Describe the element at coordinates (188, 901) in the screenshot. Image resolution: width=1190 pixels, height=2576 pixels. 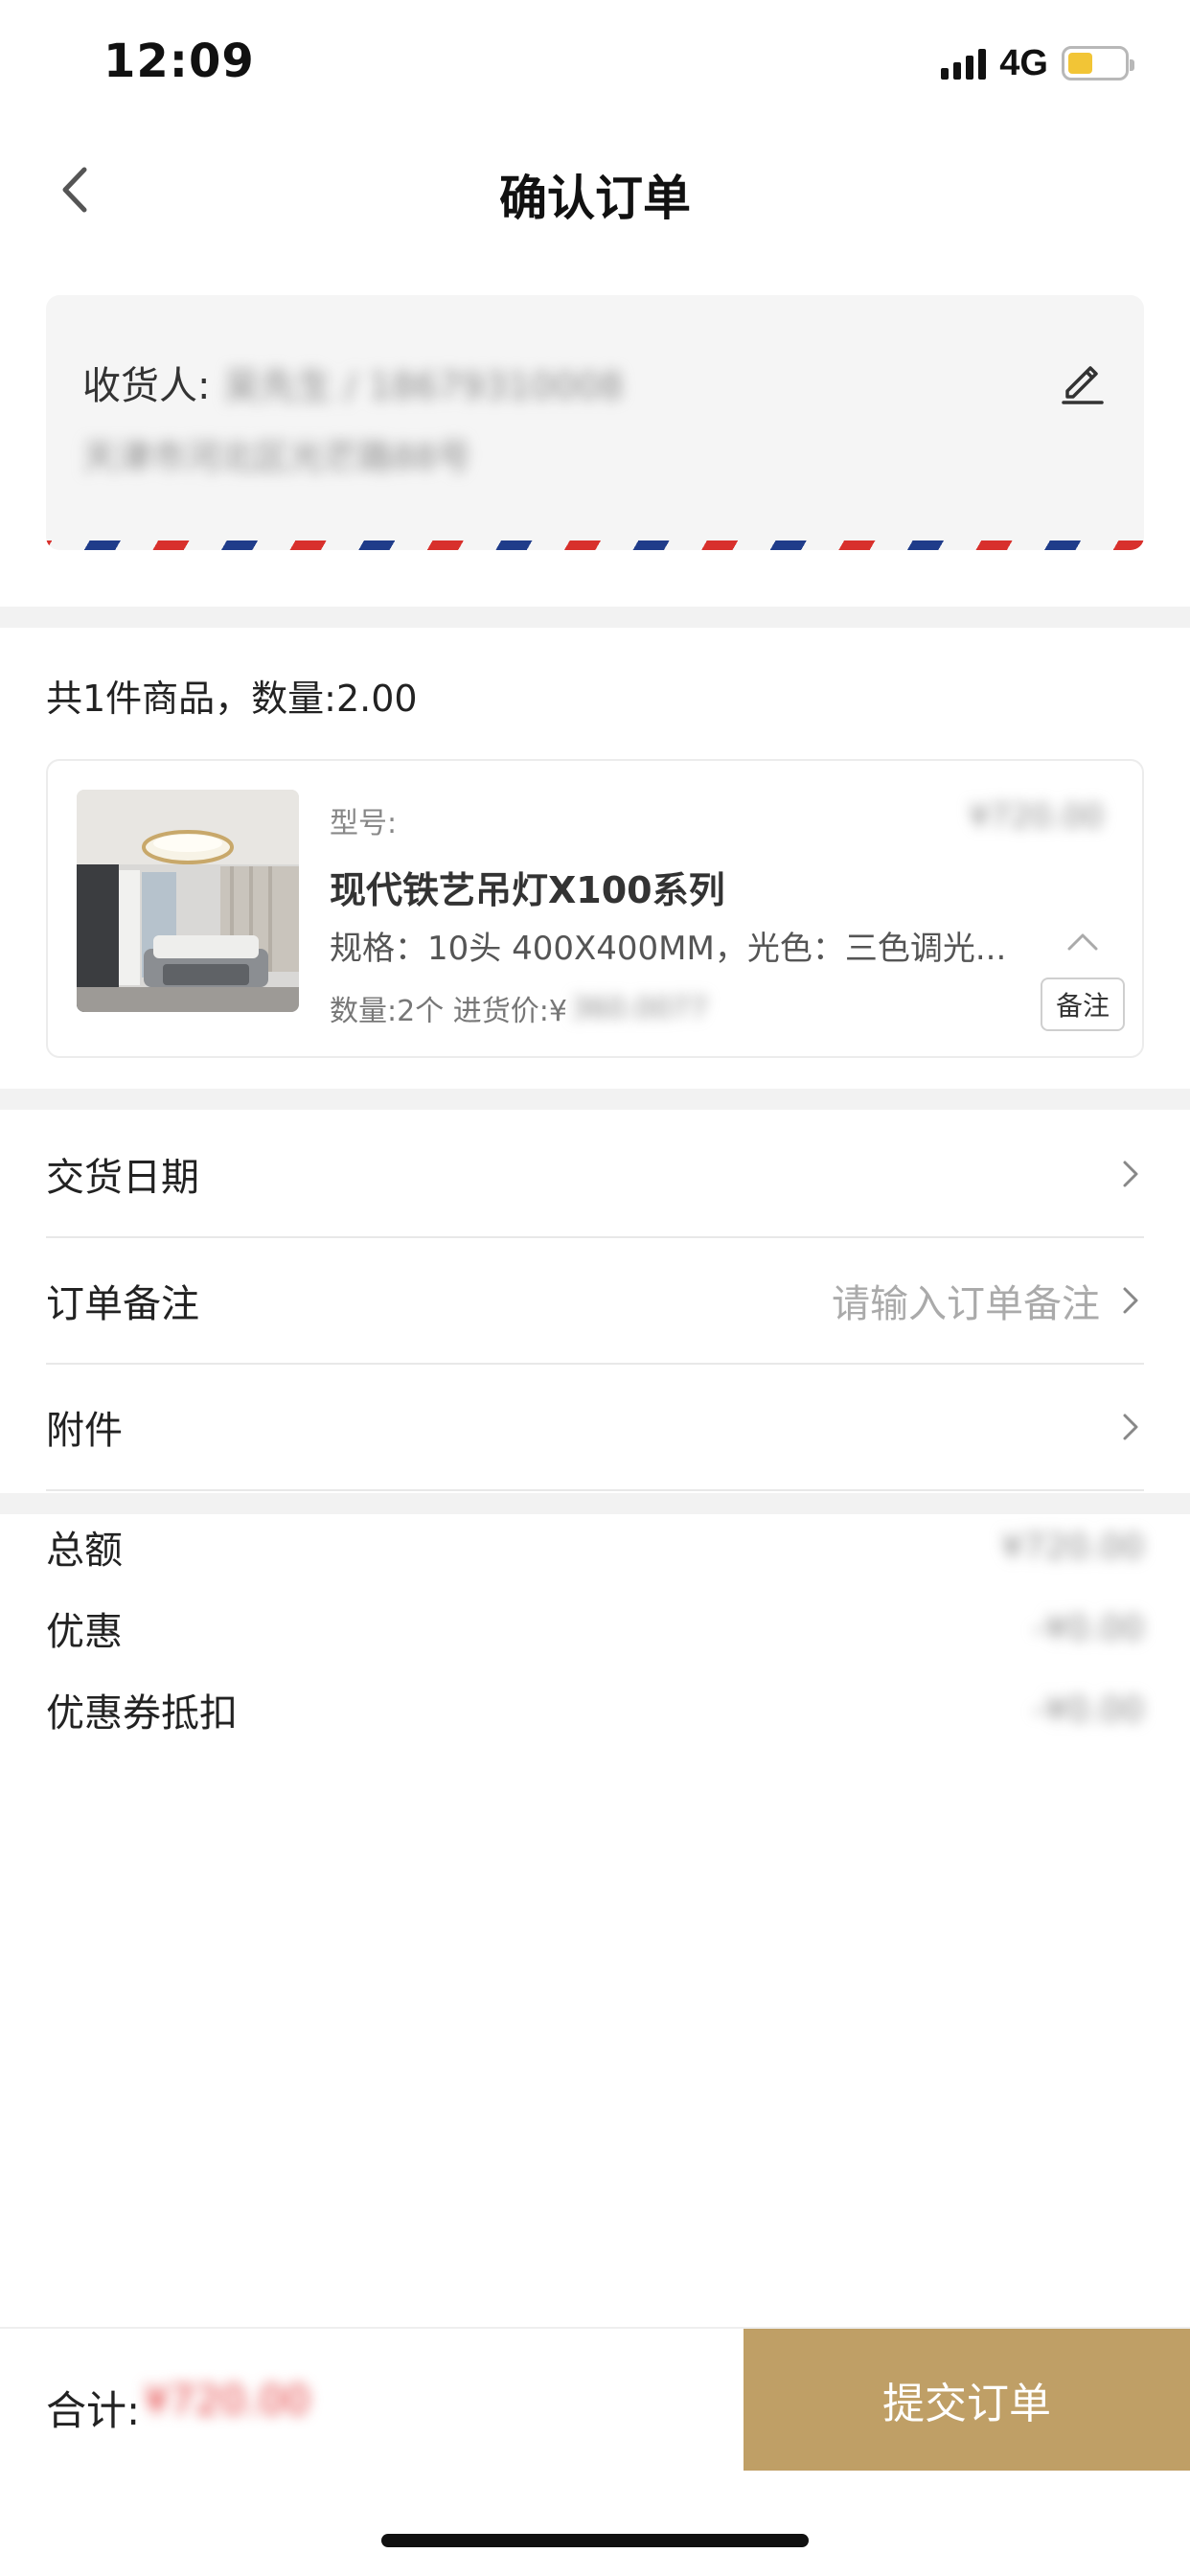
I see `product-image` at that location.